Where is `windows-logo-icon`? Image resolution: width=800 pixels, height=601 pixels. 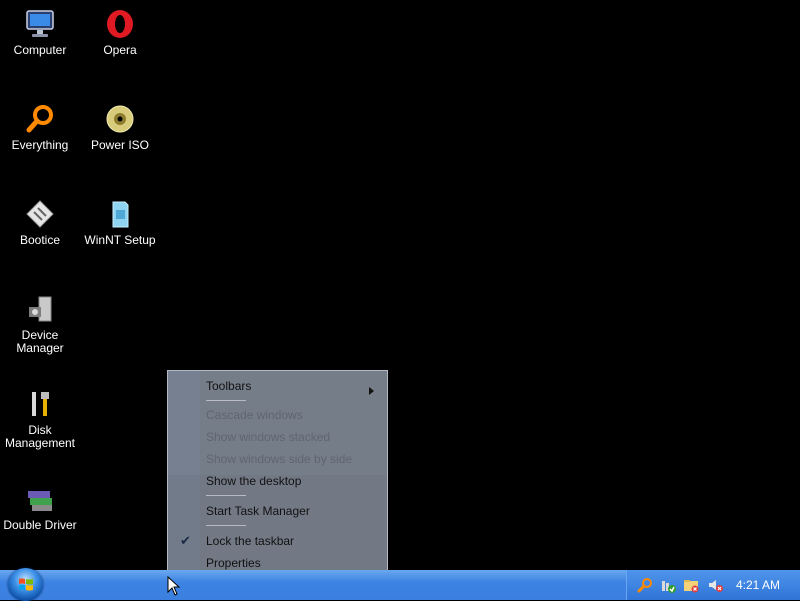 windows-logo-icon is located at coordinates (26, 584).